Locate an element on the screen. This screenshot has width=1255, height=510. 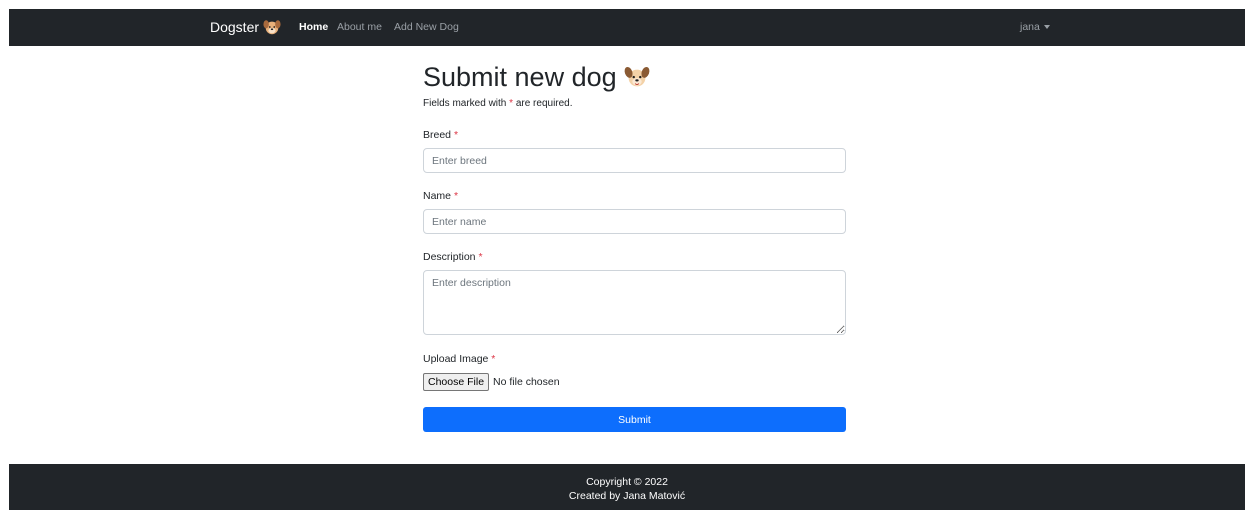
upload-image-label: Upload Image * is located at coordinates (459, 359).